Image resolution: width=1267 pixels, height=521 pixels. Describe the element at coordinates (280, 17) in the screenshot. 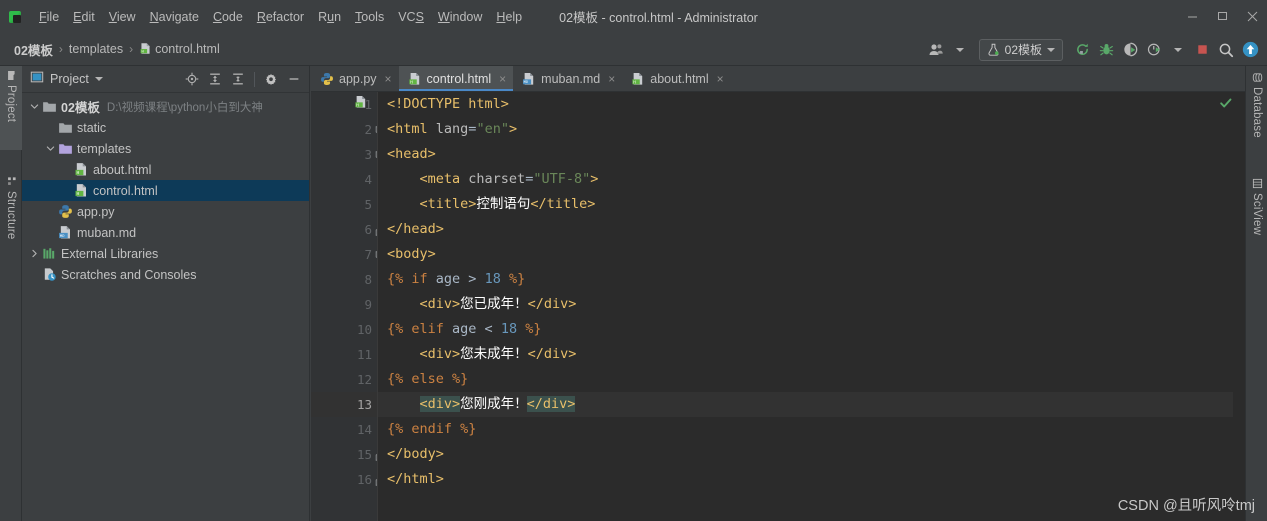

I see `menu-refactor: Refactor` at that location.